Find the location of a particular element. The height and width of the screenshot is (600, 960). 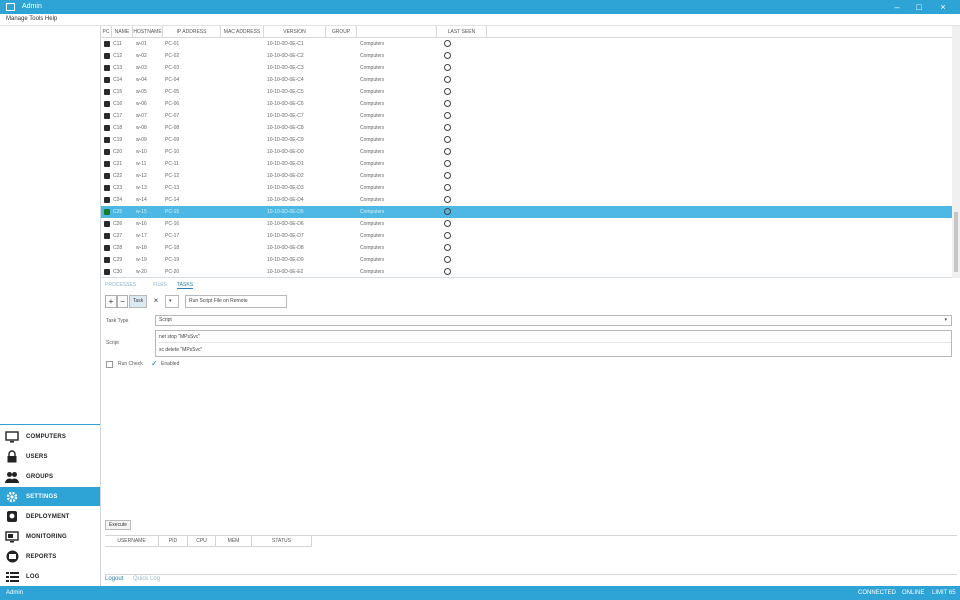

maximize-button: □ is located at coordinates (919, 7).